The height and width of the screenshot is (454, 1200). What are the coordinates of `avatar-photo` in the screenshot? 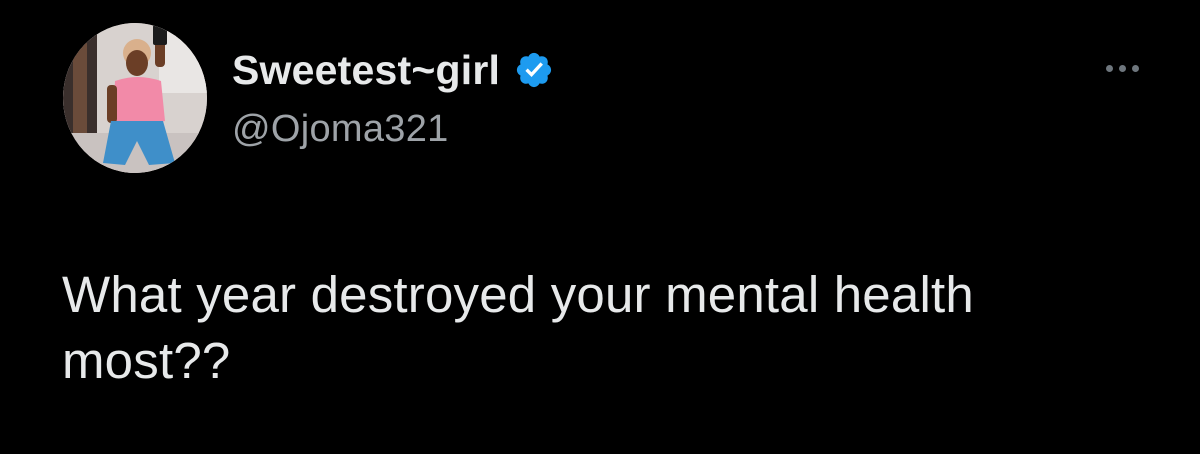 It's located at (135, 98).